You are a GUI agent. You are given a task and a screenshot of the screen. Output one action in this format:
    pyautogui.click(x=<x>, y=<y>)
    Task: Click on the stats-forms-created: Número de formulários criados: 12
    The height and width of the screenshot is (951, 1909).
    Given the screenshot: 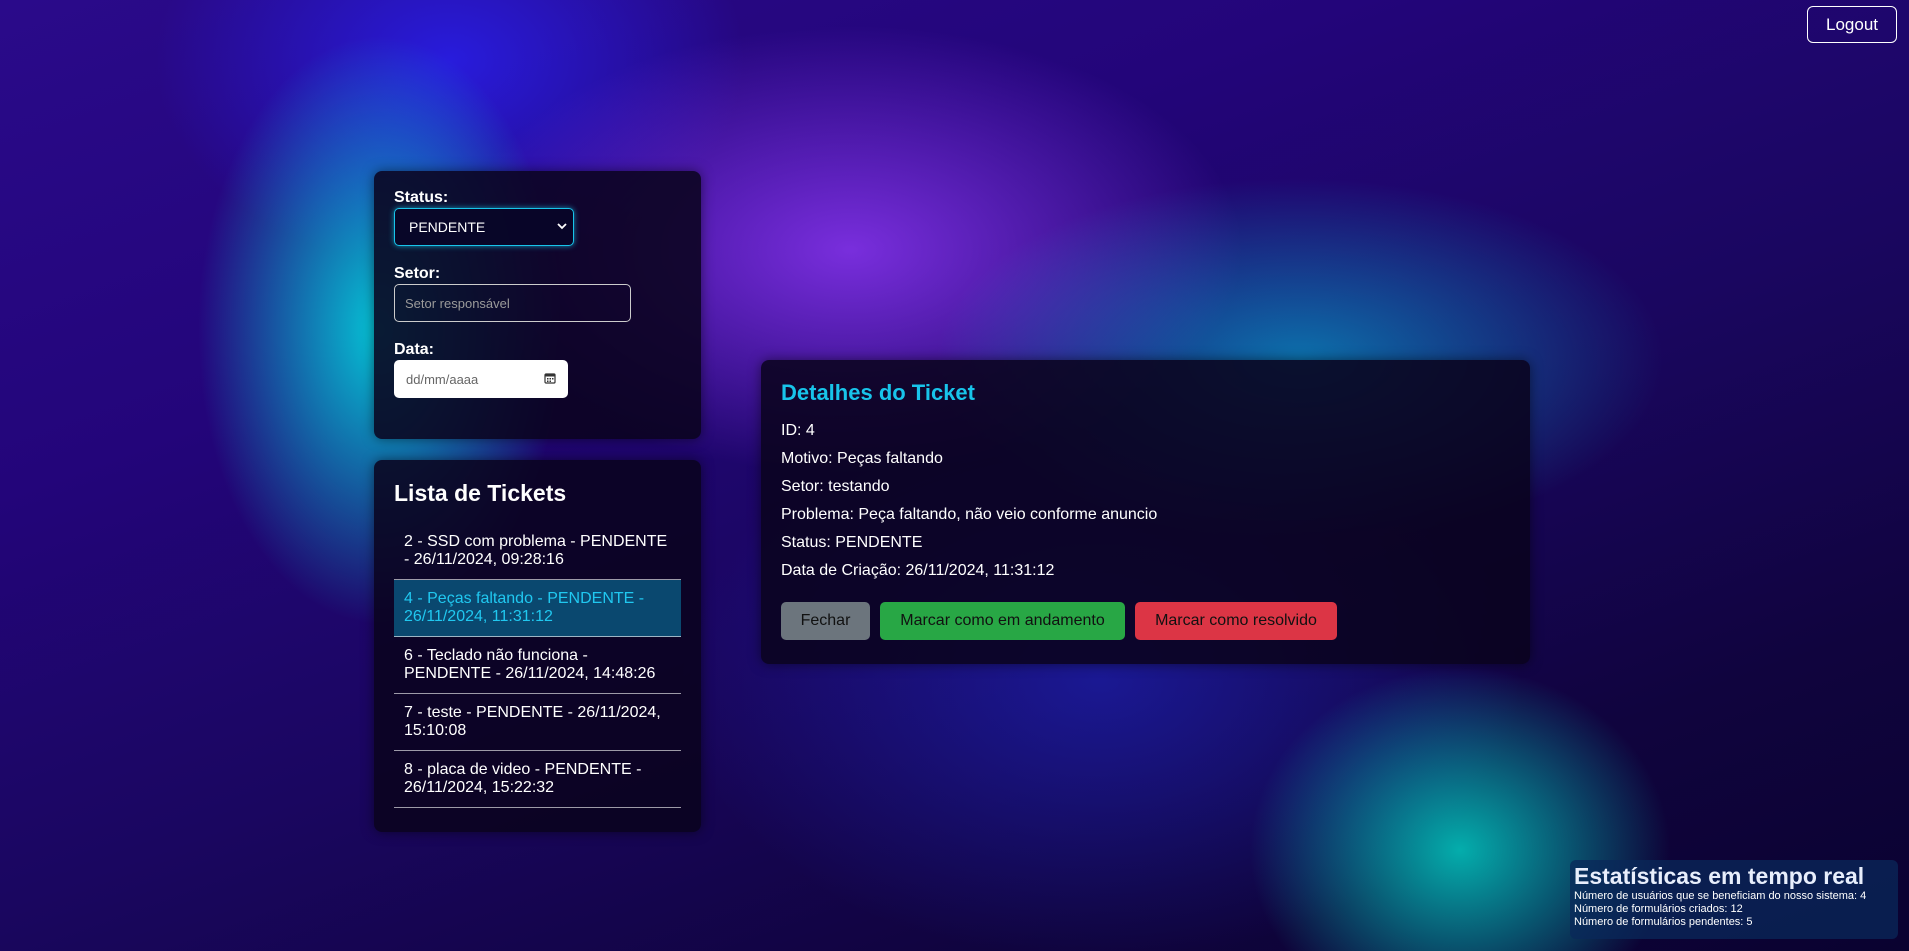 What is the action you would take?
    pyautogui.click(x=1658, y=909)
    